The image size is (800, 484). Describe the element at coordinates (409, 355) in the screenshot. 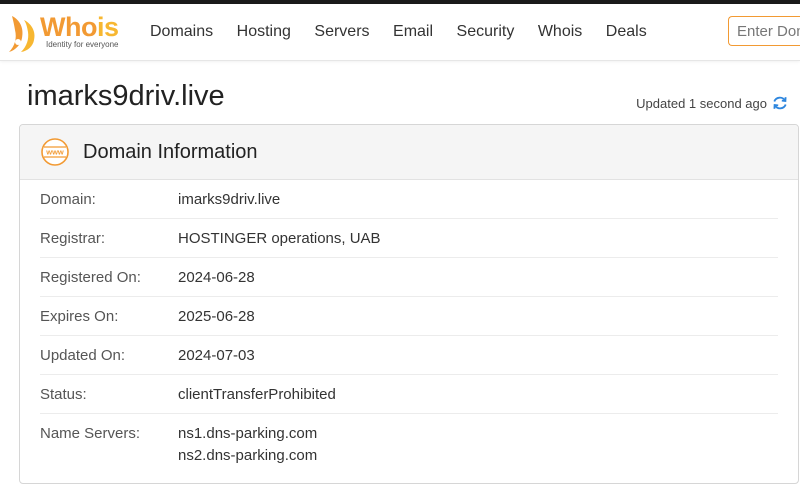

I see `row-updated-on: Updated On: 2024-07-03` at that location.